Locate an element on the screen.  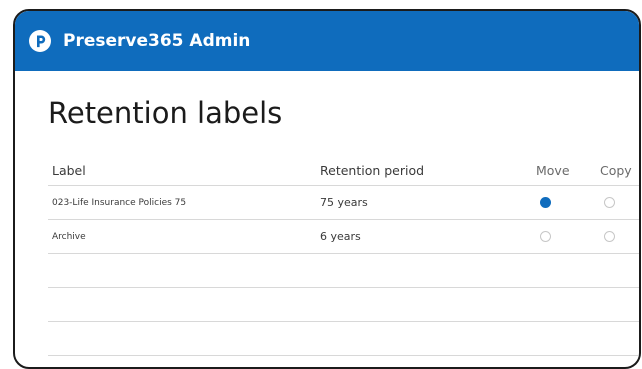
label-cell: 023-Life Insurance Policies 75 is located at coordinates (119, 202).